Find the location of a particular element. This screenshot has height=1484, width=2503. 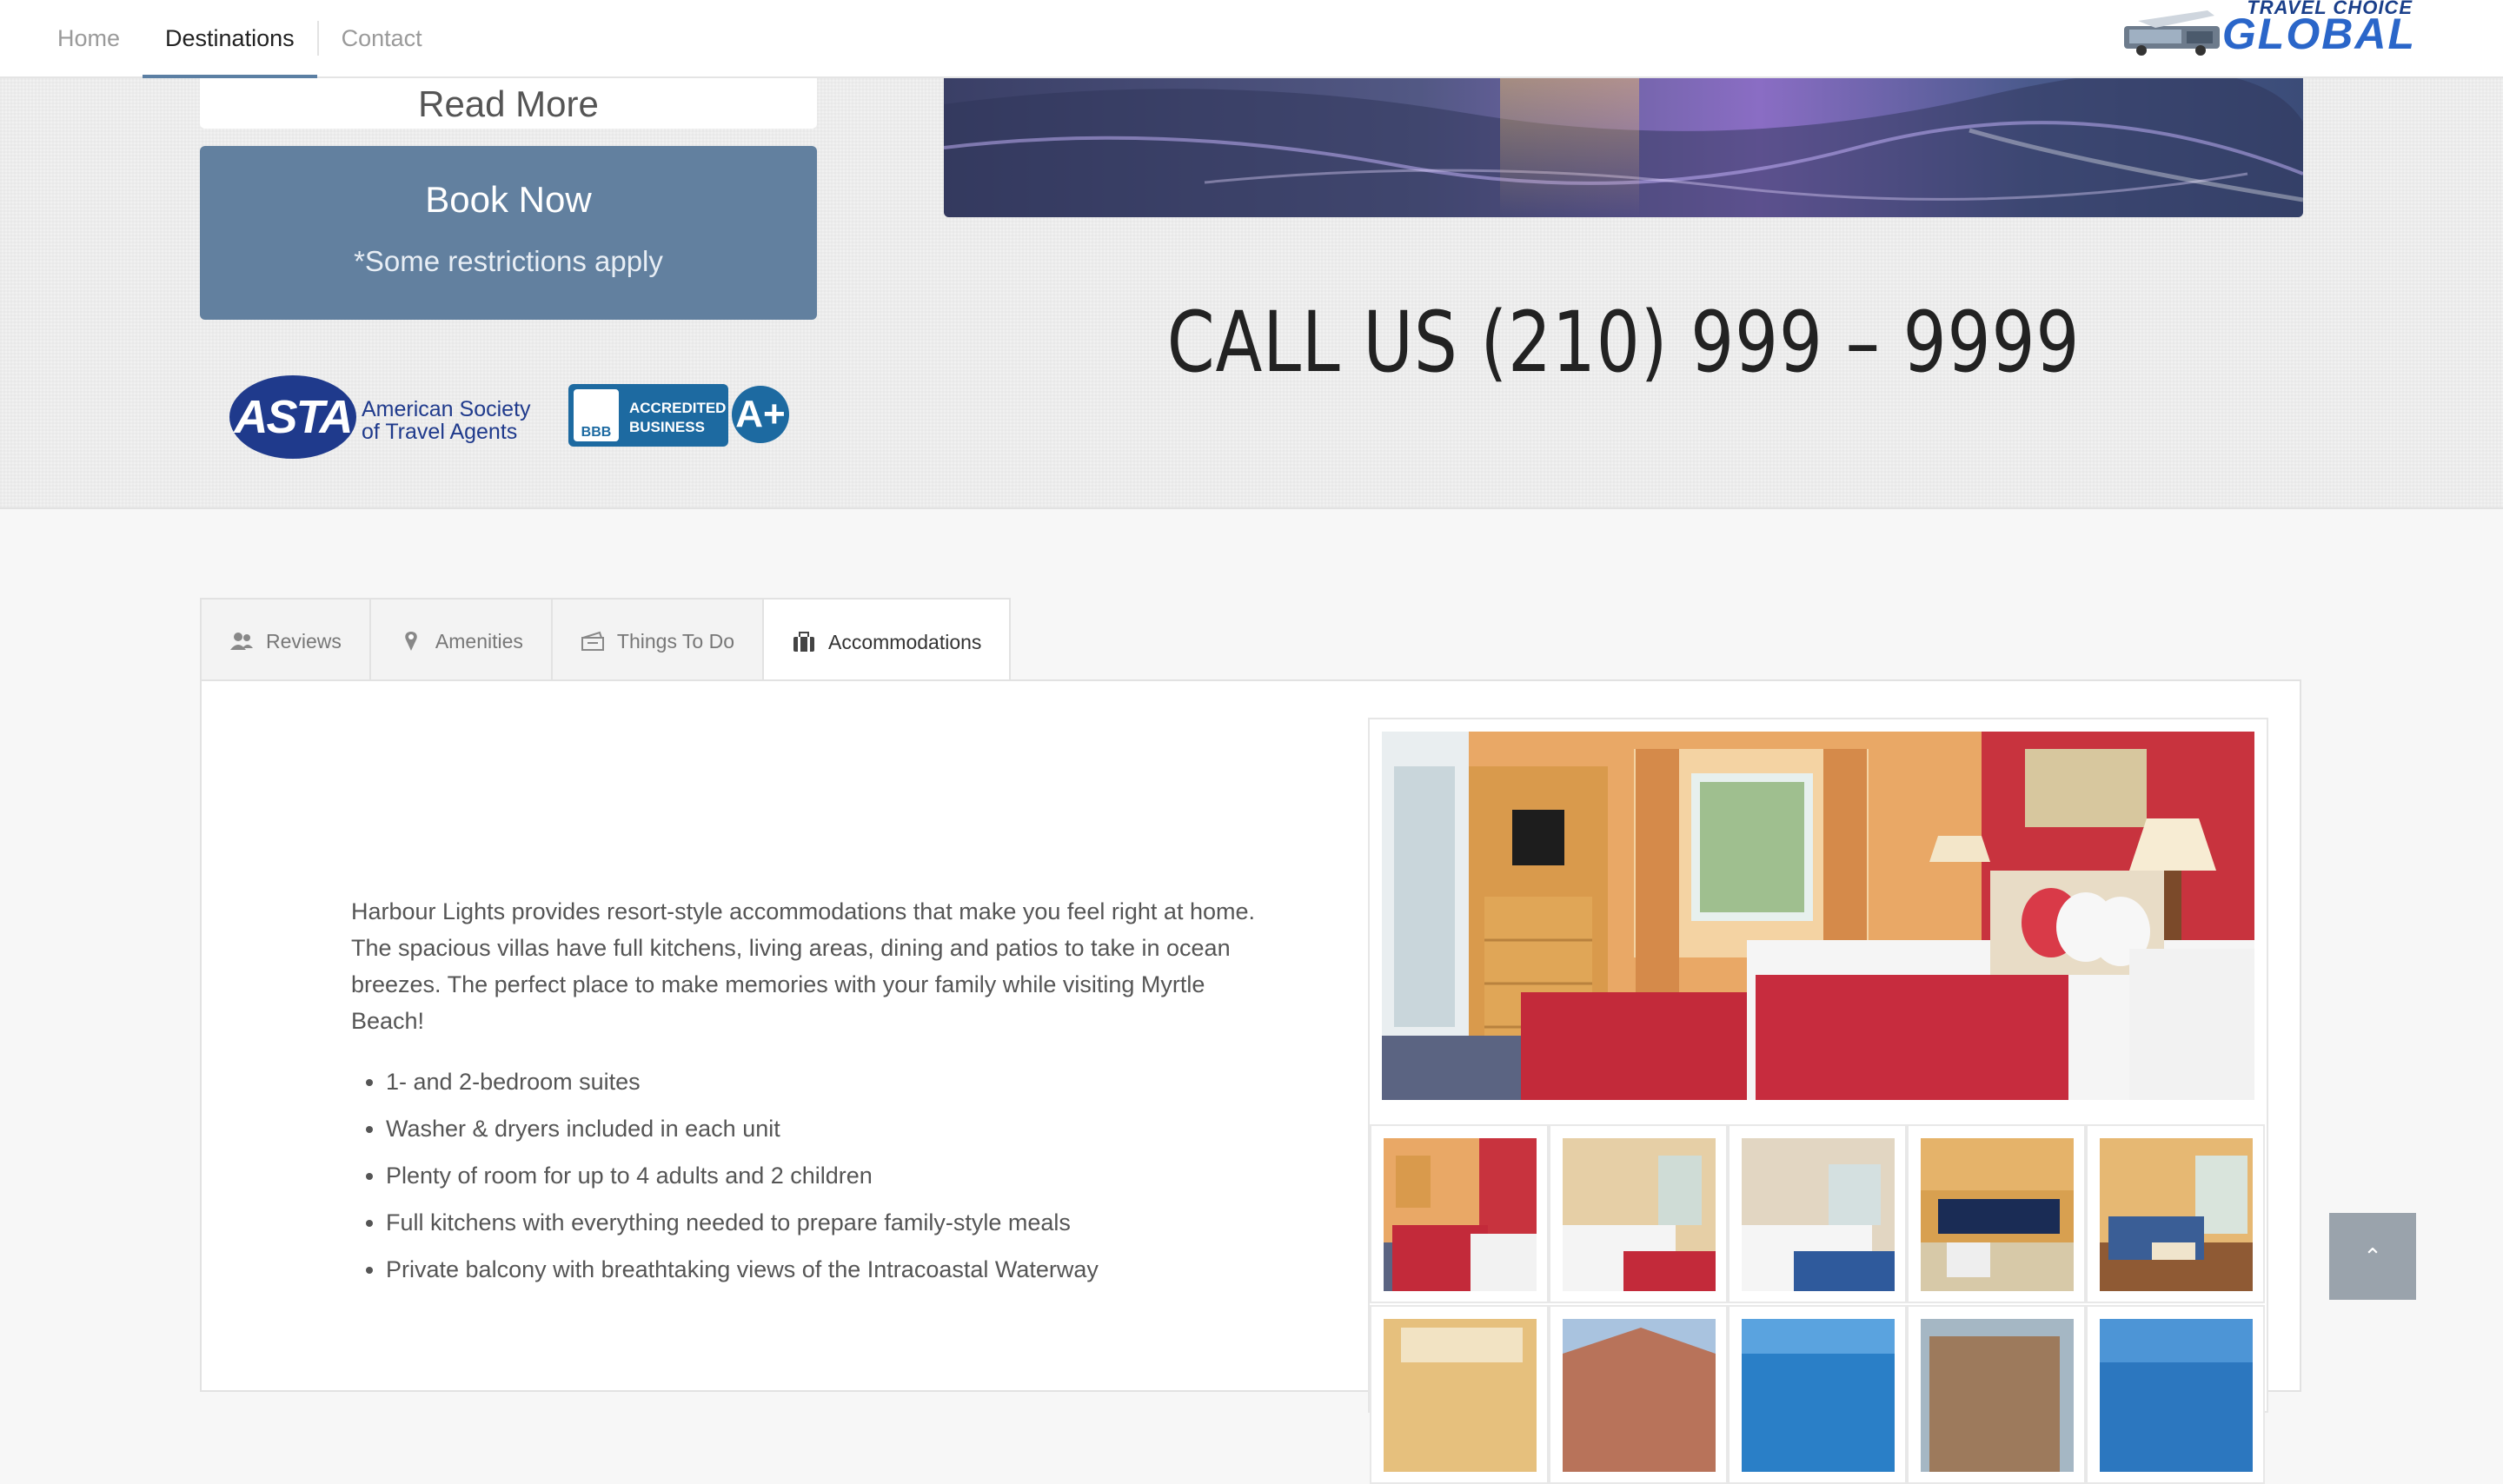

read-more-link: Read More is located at coordinates (508, 104).